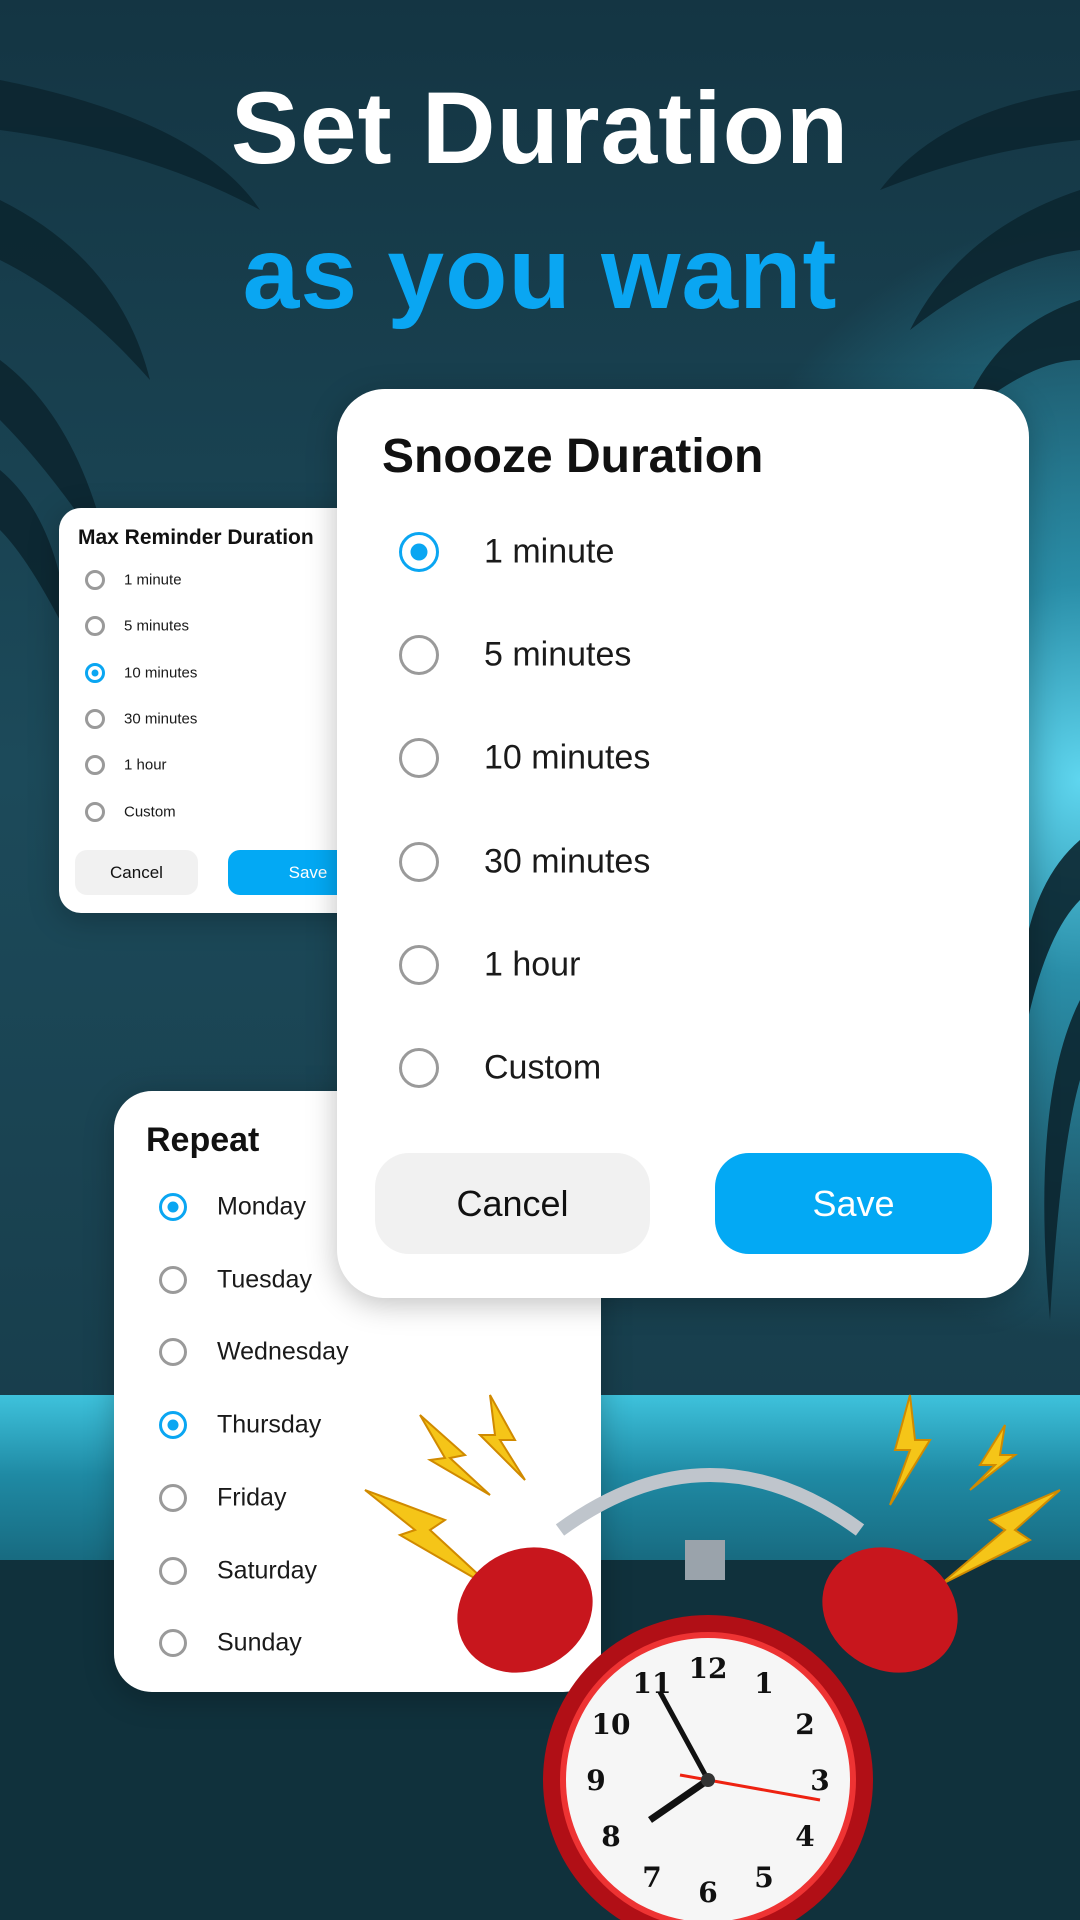 This screenshot has height=1920, width=1080. I want to click on clock-numeral: 11, so click(652, 1683).